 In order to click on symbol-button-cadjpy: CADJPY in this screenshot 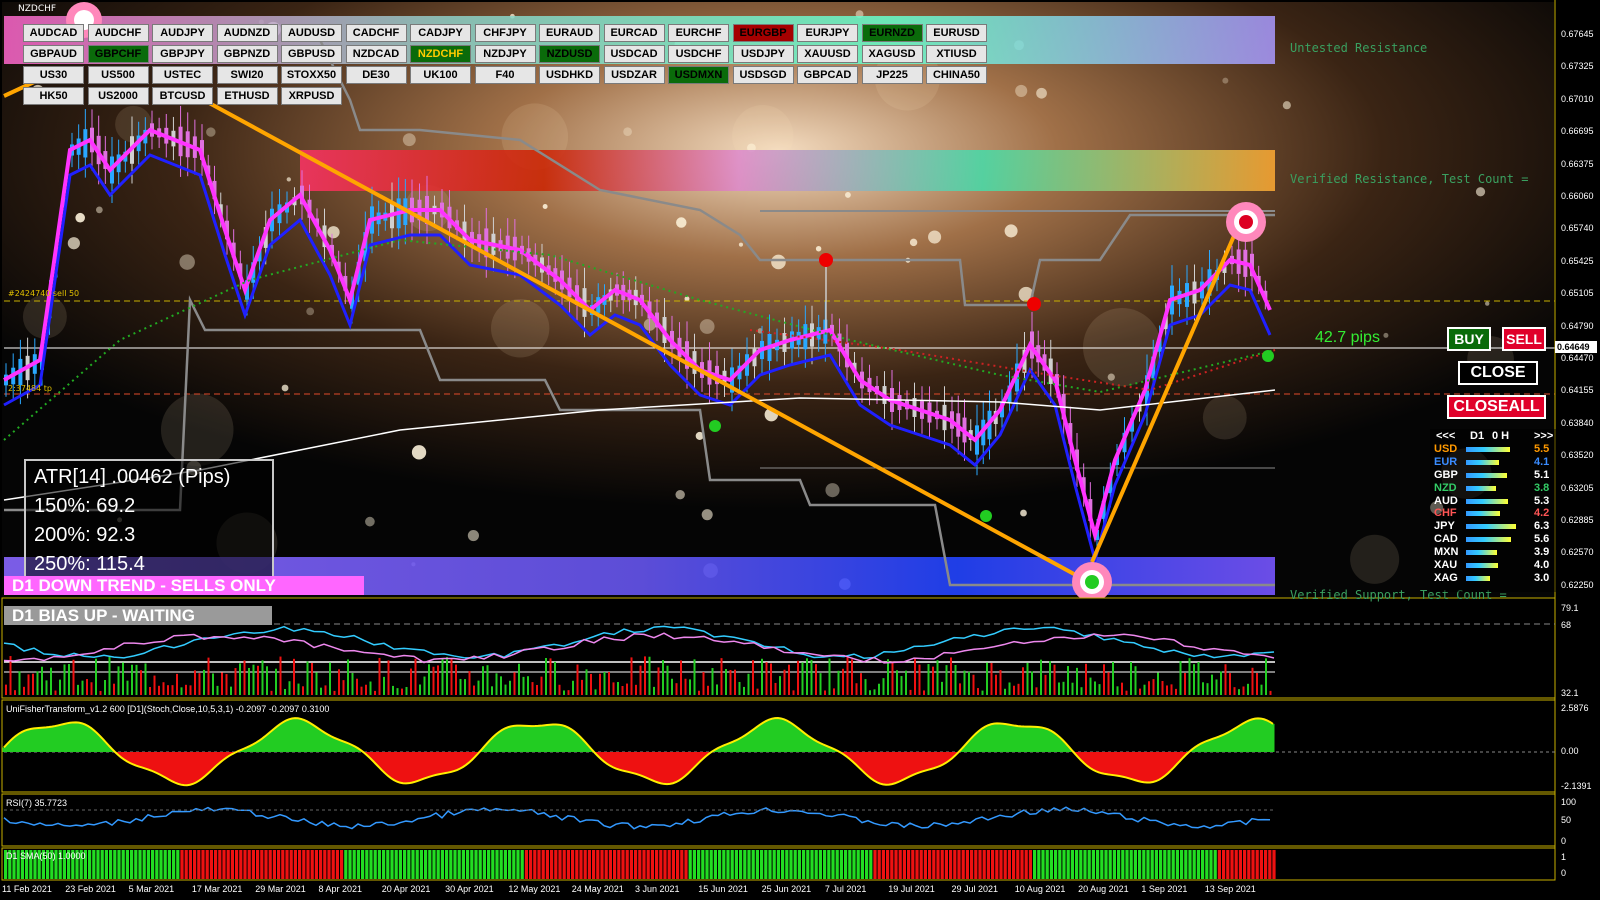, I will do `click(440, 33)`.